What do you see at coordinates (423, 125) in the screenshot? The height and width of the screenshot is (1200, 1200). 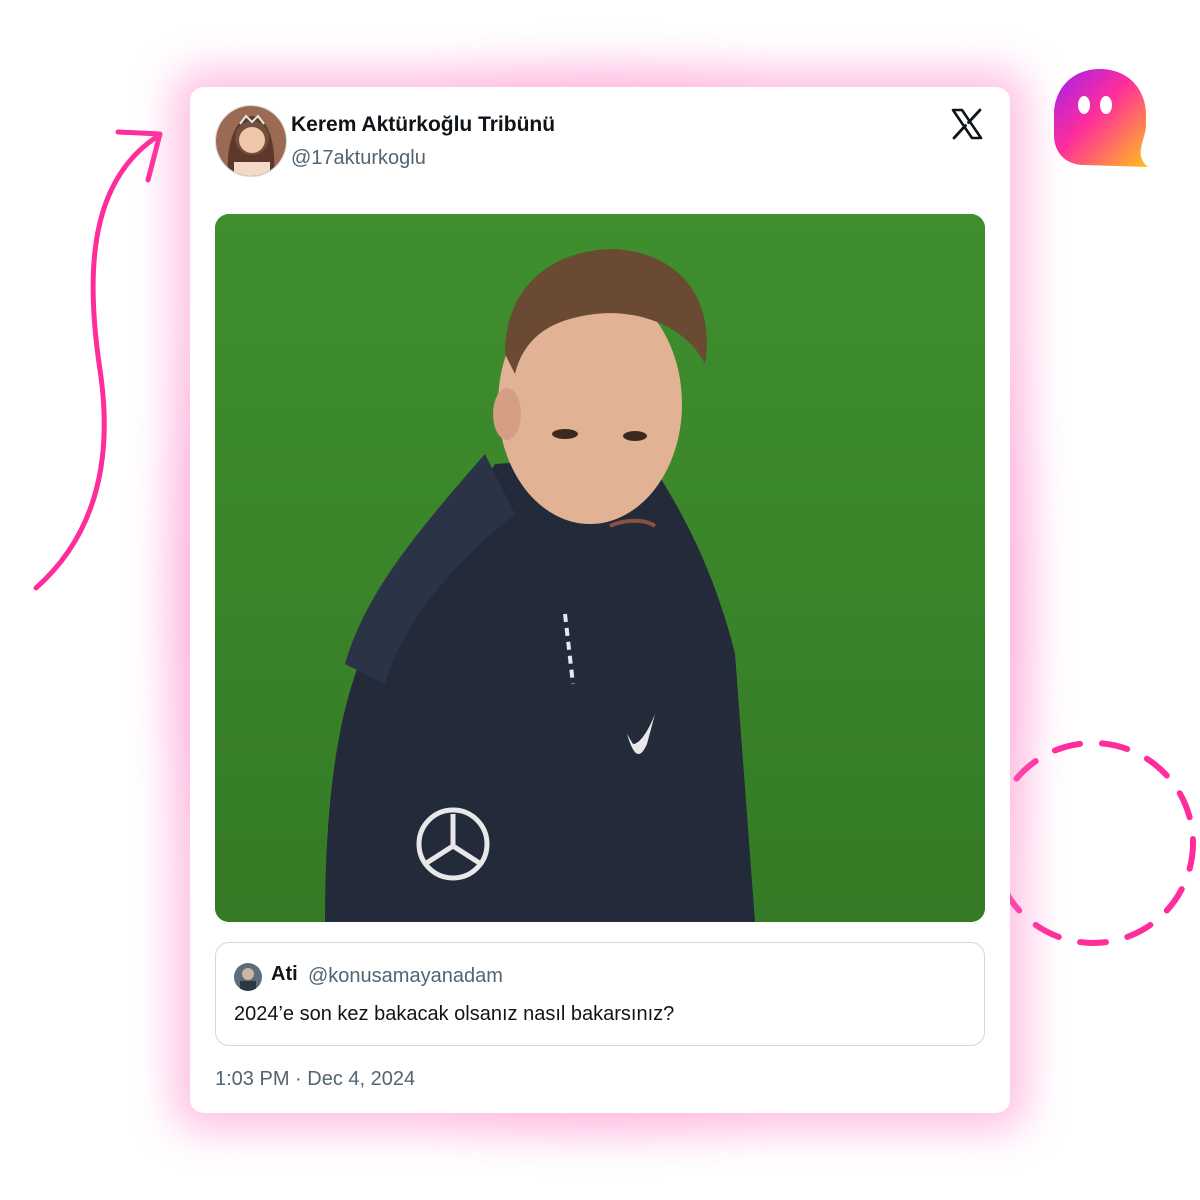 I see `author-display-name: Kerem Aktürkoğlu Tribünü` at bounding box center [423, 125].